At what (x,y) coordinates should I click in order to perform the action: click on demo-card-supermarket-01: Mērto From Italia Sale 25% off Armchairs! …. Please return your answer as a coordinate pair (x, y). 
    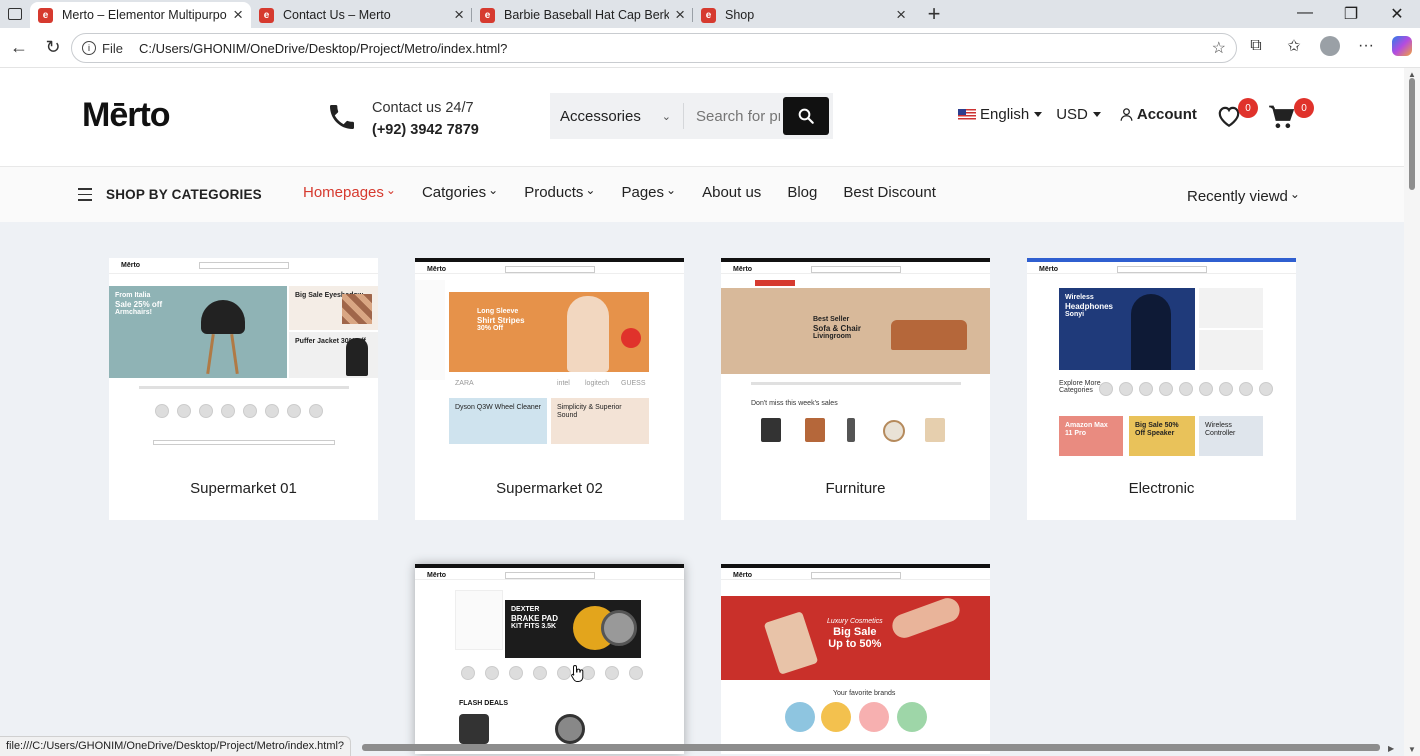
    Looking at the image, I should click on (243, 389).